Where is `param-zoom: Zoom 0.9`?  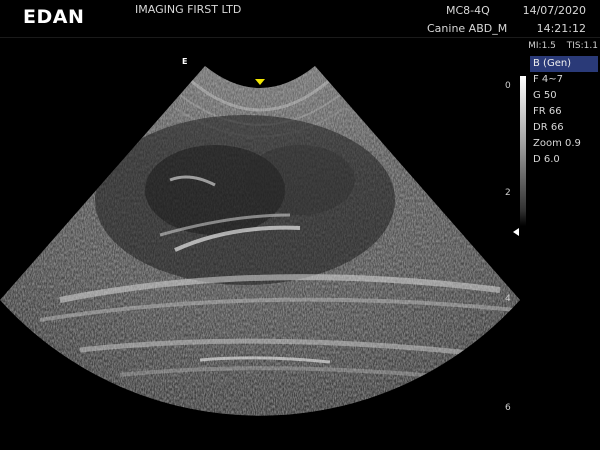
param-zoom: Zoom 0.9 is located at coordinates (557, 143).